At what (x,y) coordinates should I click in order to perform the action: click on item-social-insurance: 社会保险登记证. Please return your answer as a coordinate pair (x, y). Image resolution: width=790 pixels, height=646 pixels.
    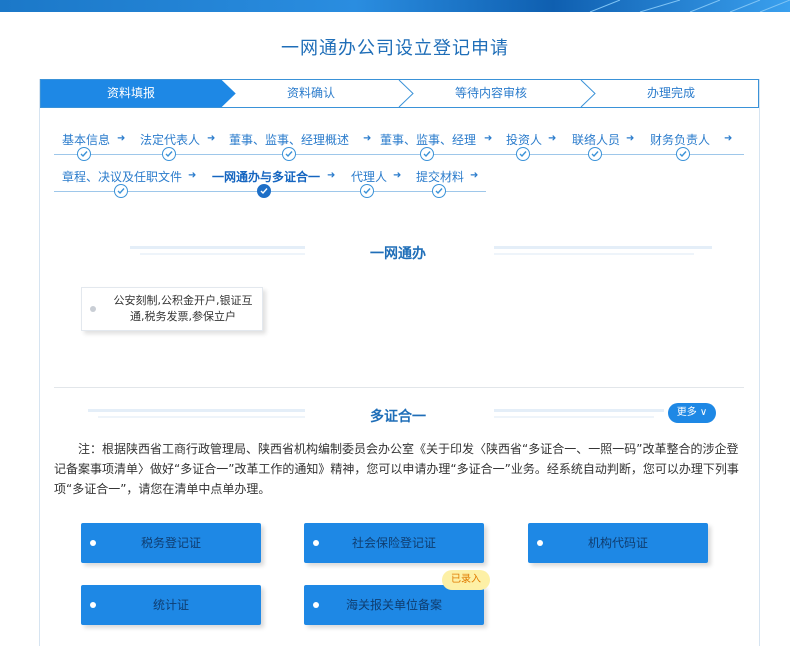
    Looking at the image, I should click on (394, 543).